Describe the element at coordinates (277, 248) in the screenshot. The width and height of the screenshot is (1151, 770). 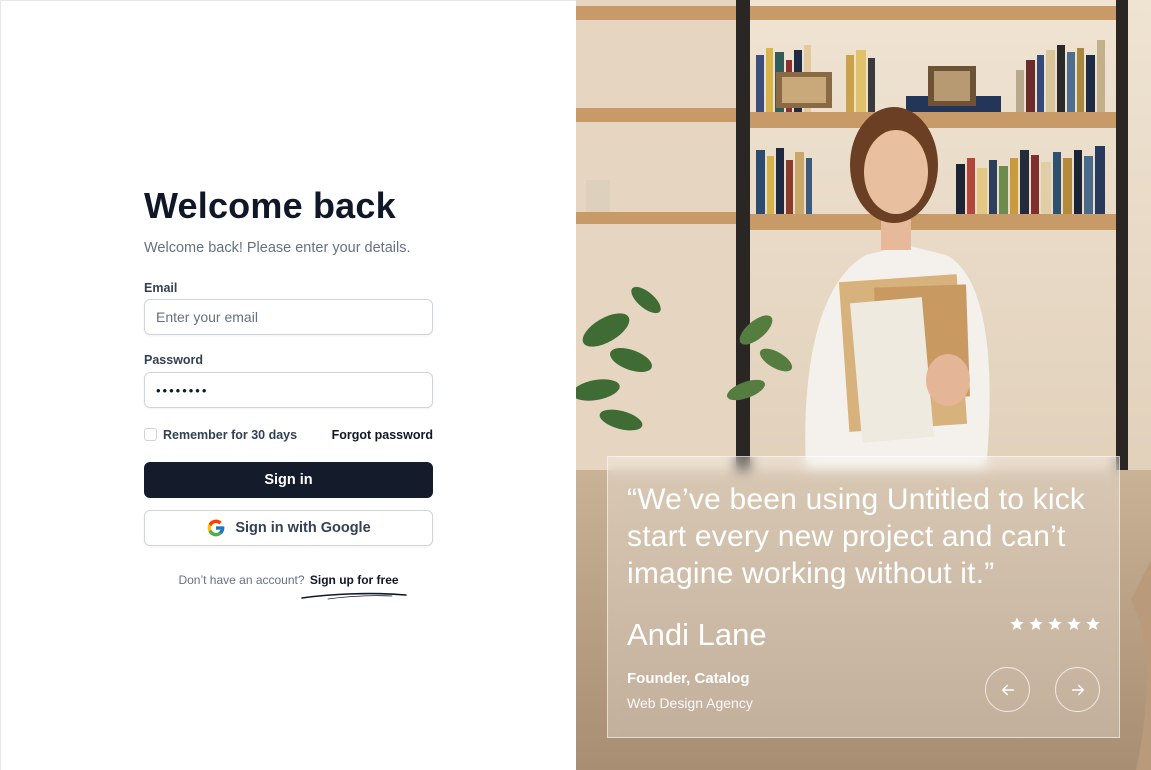
I see `page-subtitle: Welcome back! Please enter your details.` at that location.